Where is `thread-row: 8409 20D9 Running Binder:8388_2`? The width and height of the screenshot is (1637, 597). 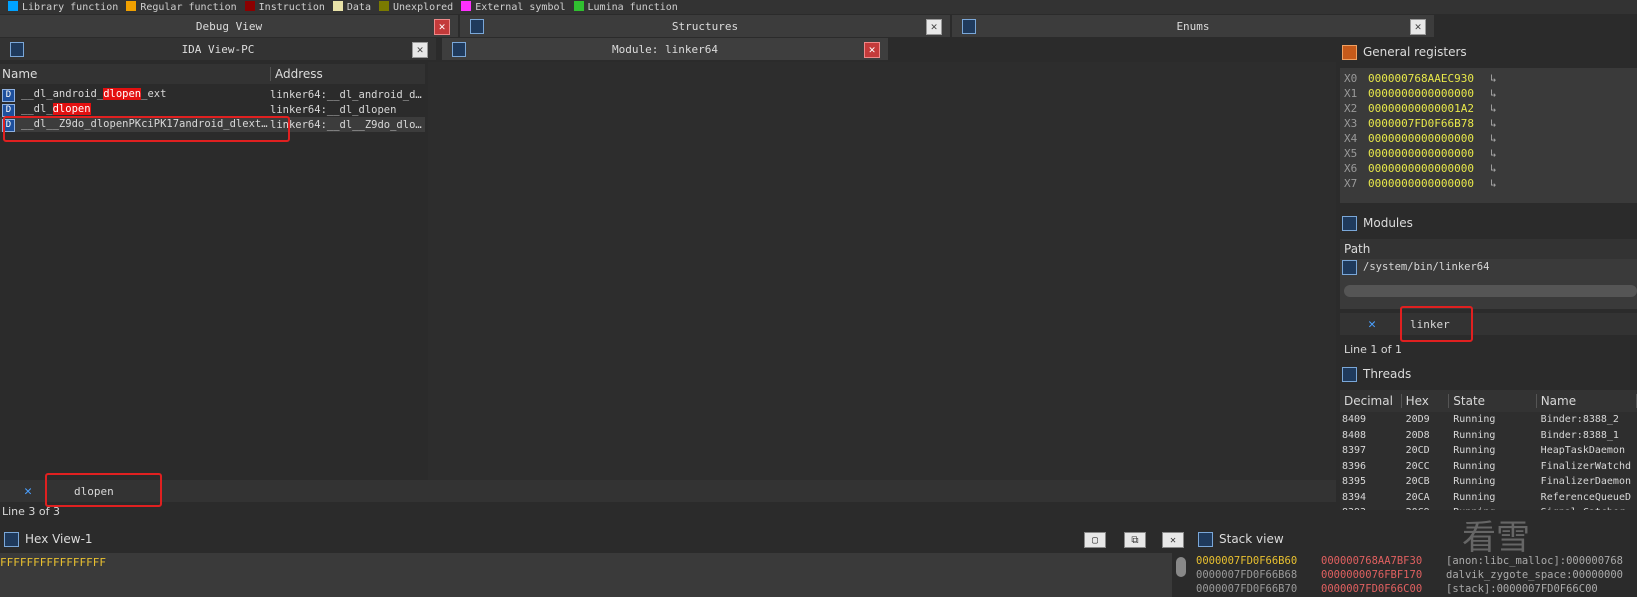
thread-row: 8409 20D9 Running Binder:8388_2 is located at coordinates (1488, 420).